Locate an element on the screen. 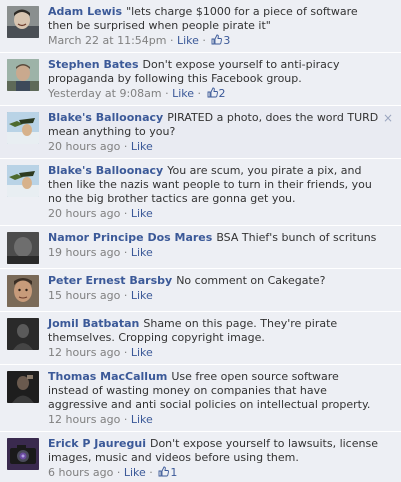 The width and height of the screenshot is (401, 482). comment-meta: March 22 at 11:54pm · Like · 3 is located at coordinates (213, 41).